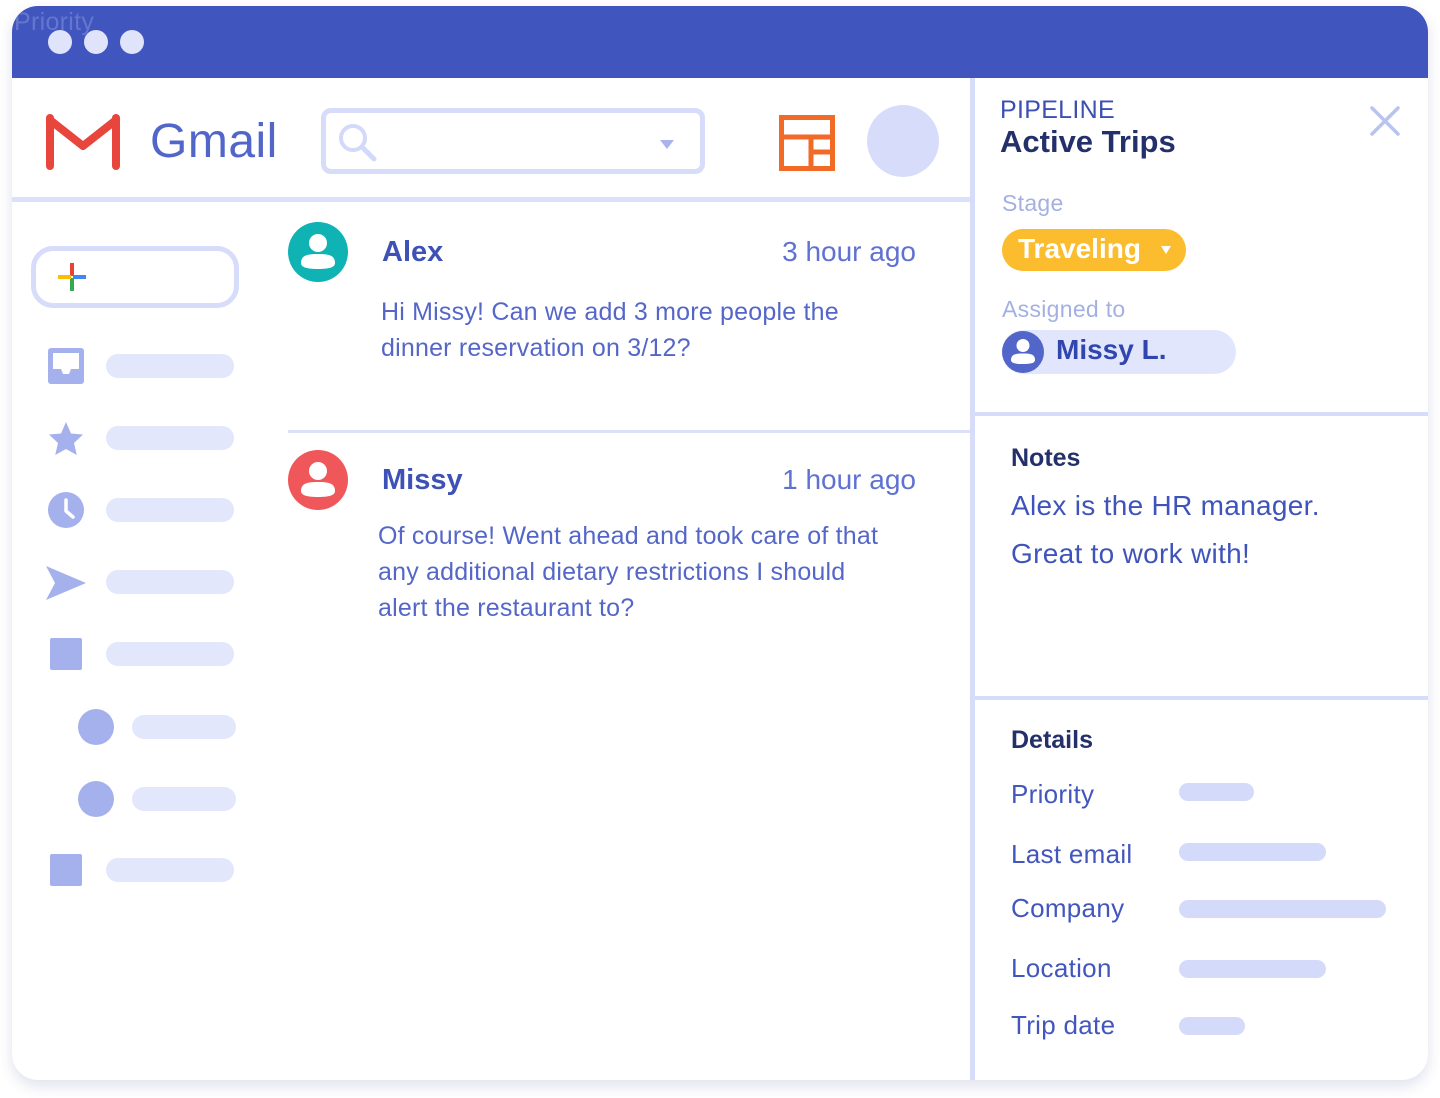  What do you see at coordinates (1063, 1025) in the screenshot?
I see `detail-label-trip-date: Trip date` at bounding box center [1063, 1025].